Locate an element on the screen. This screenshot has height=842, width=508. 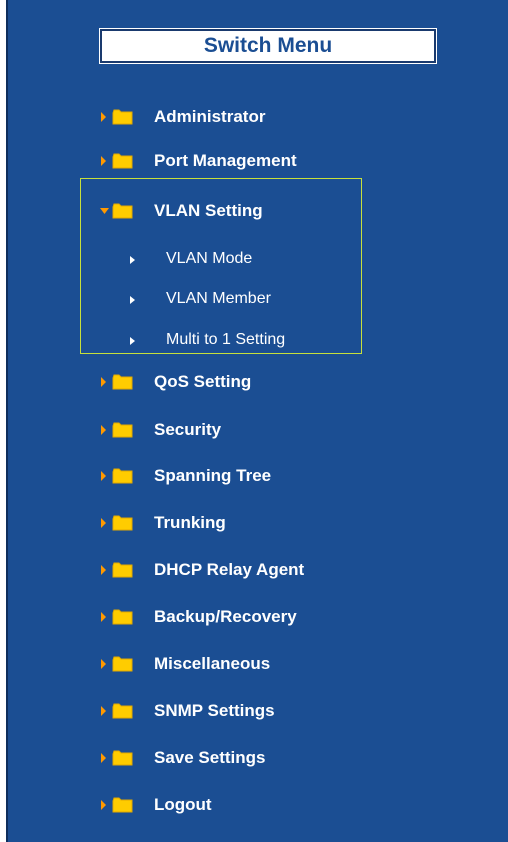
arrow-down-icon is located at coordinates (104, 211).